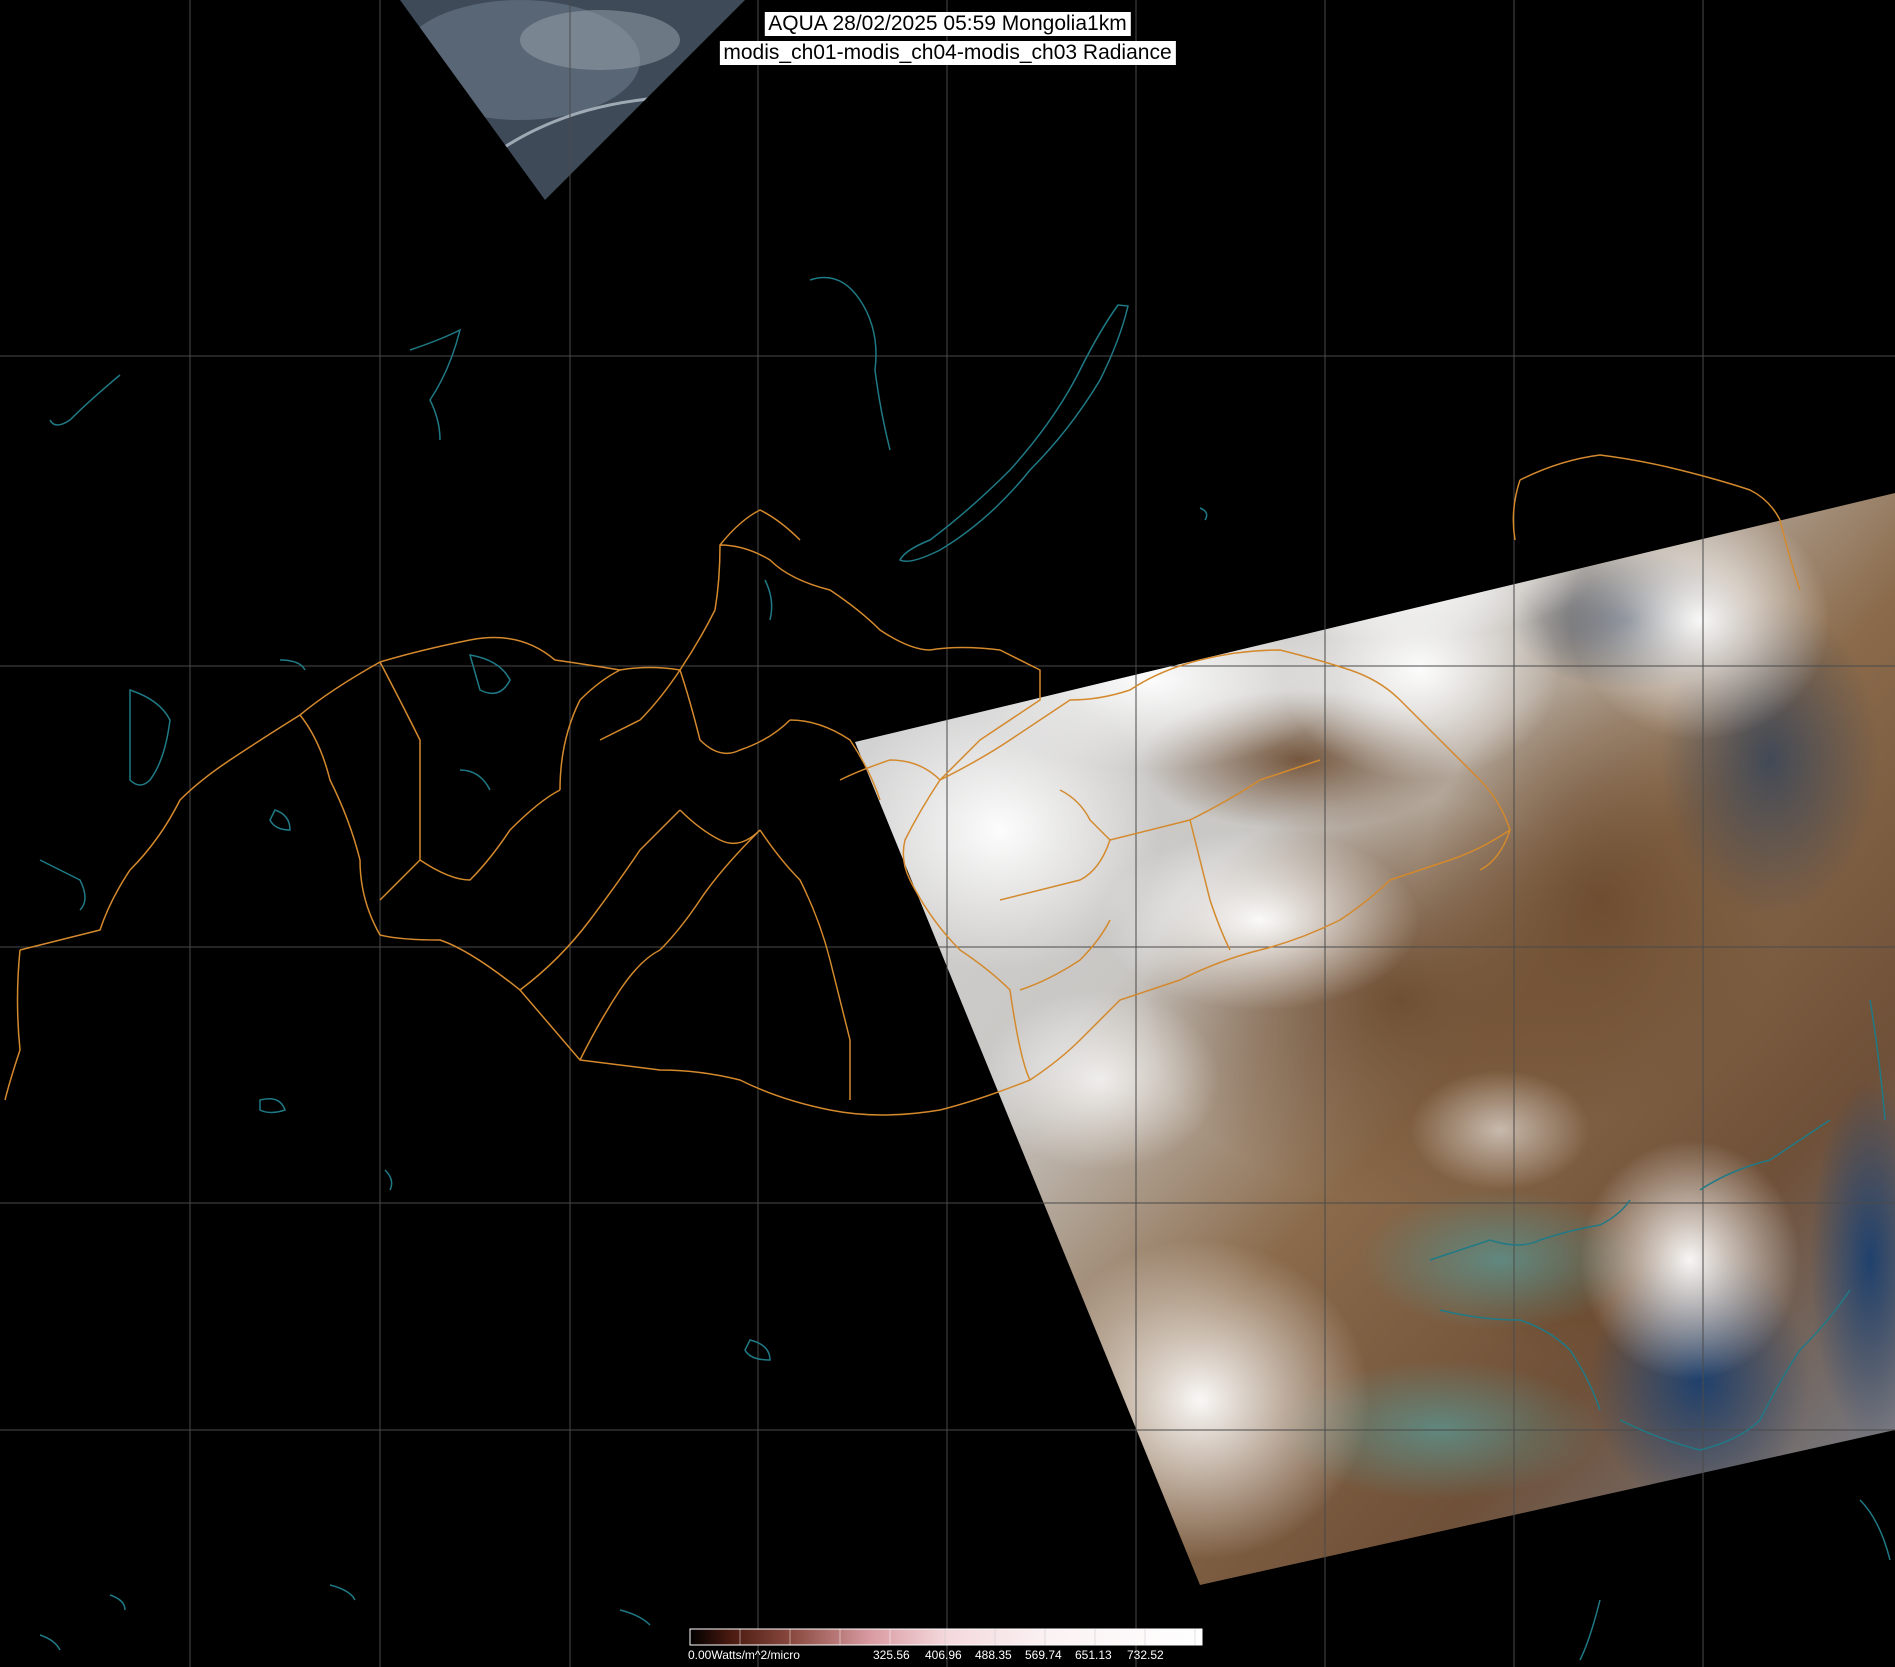  I want to click on colorbar-min-label: 0.00Watts/m^2/micro, so click(744, 1655).